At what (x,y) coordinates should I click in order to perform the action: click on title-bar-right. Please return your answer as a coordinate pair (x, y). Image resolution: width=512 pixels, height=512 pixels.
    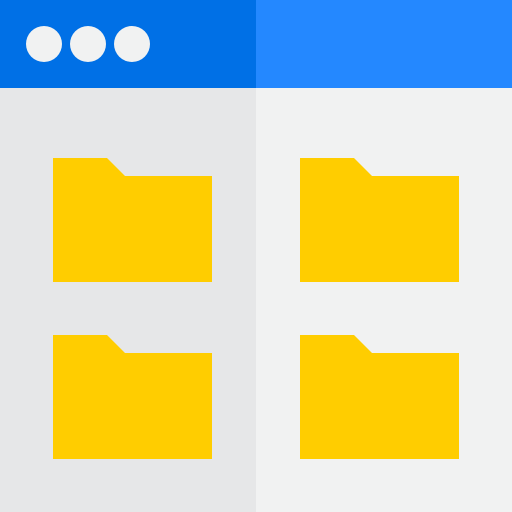
    Looking at the image, I should click on (384, 44).